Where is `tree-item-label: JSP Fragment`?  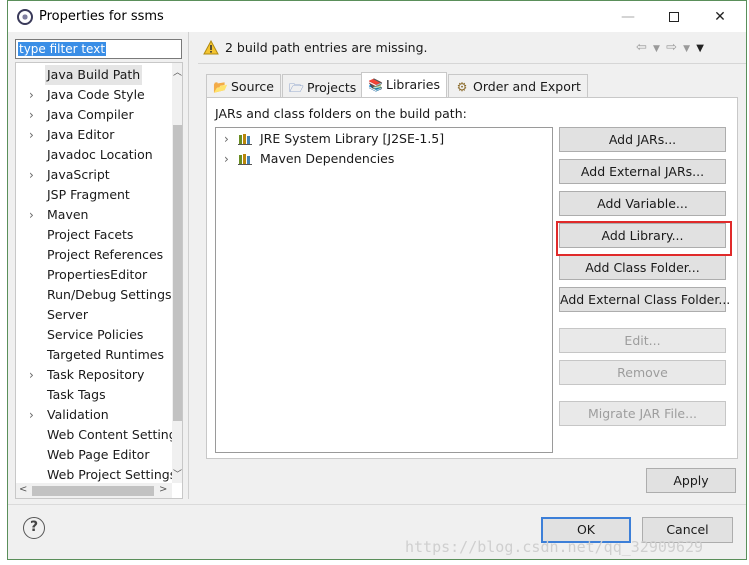
tree-item-label: JSP Fragment is located at coordinates (88, 194).